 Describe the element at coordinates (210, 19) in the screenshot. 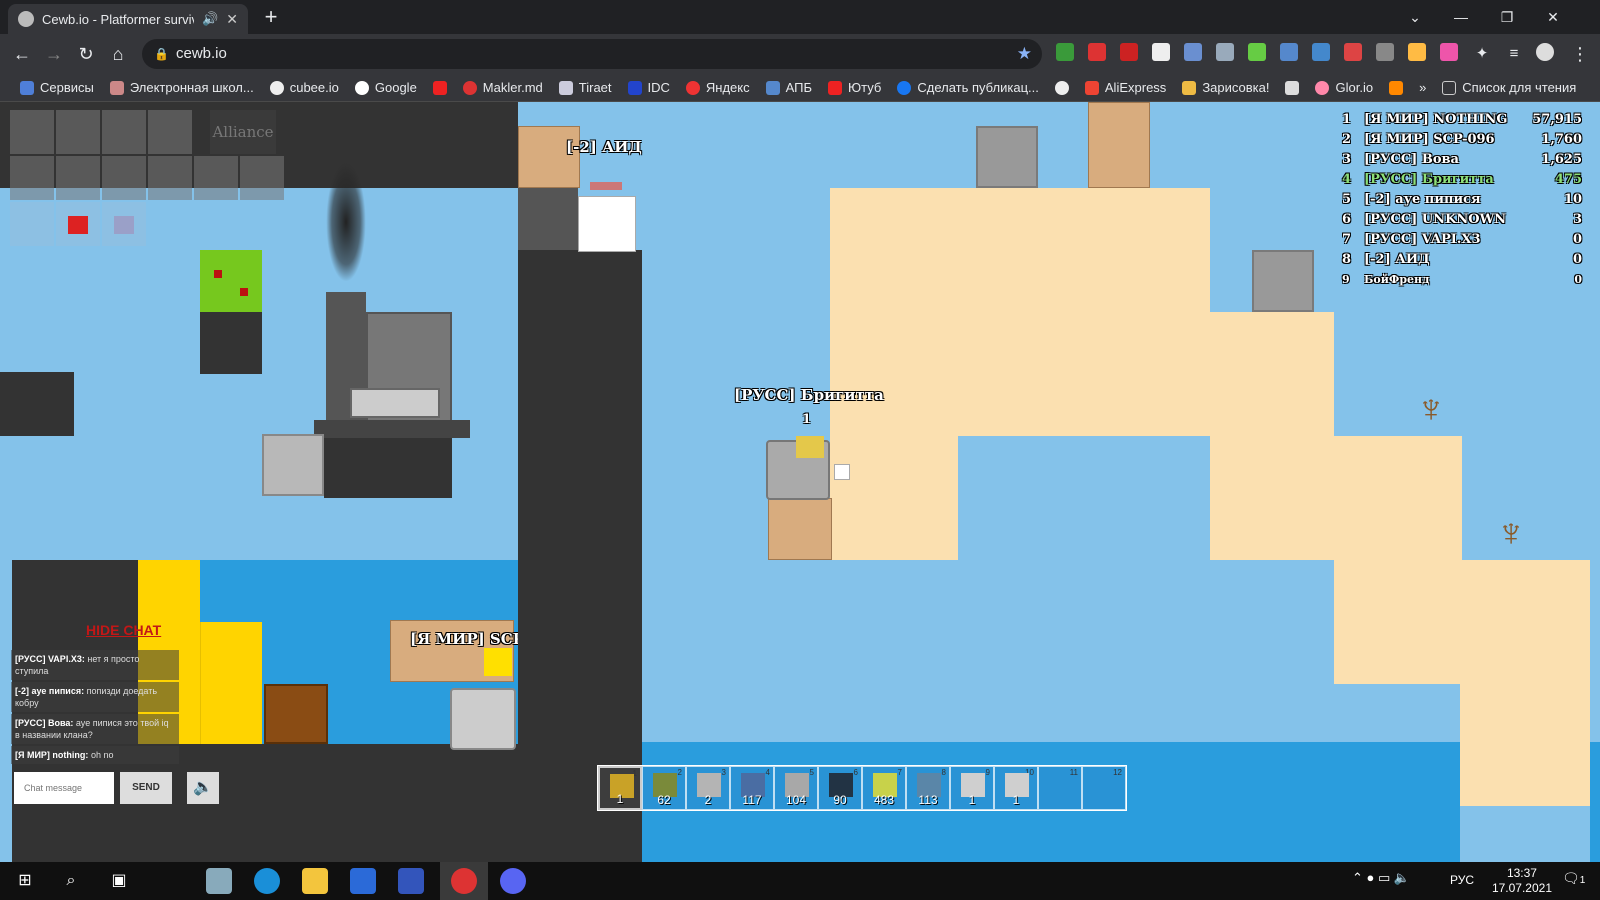

I see `audio-icon: 🔊` at that location.